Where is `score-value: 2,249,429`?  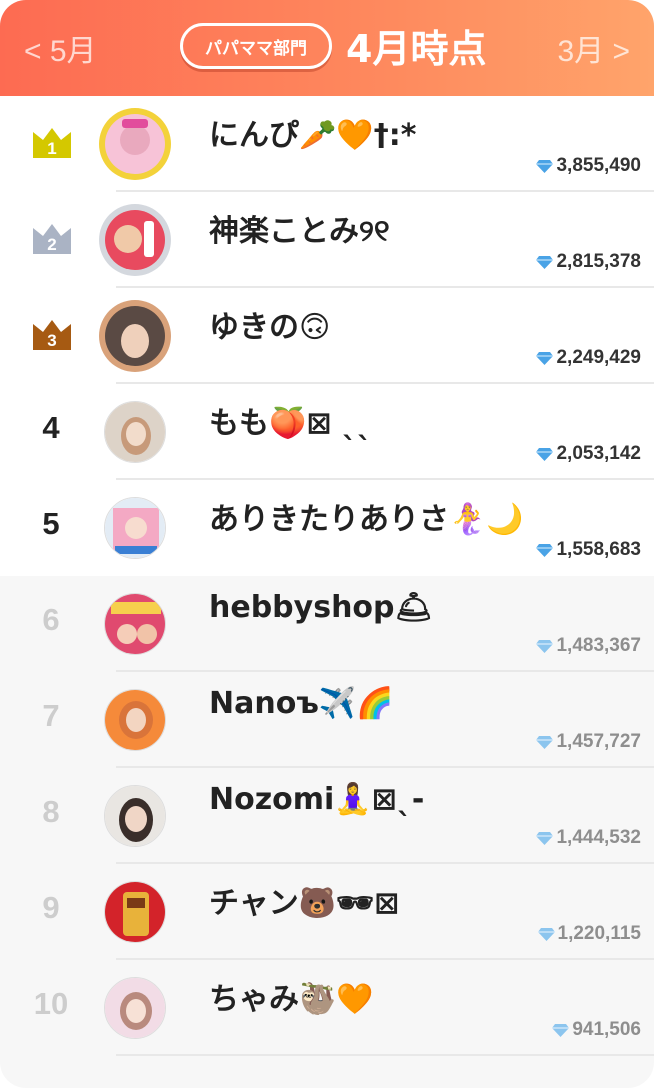 score-value: 2,249,429 is located at coordinates (598, 357).